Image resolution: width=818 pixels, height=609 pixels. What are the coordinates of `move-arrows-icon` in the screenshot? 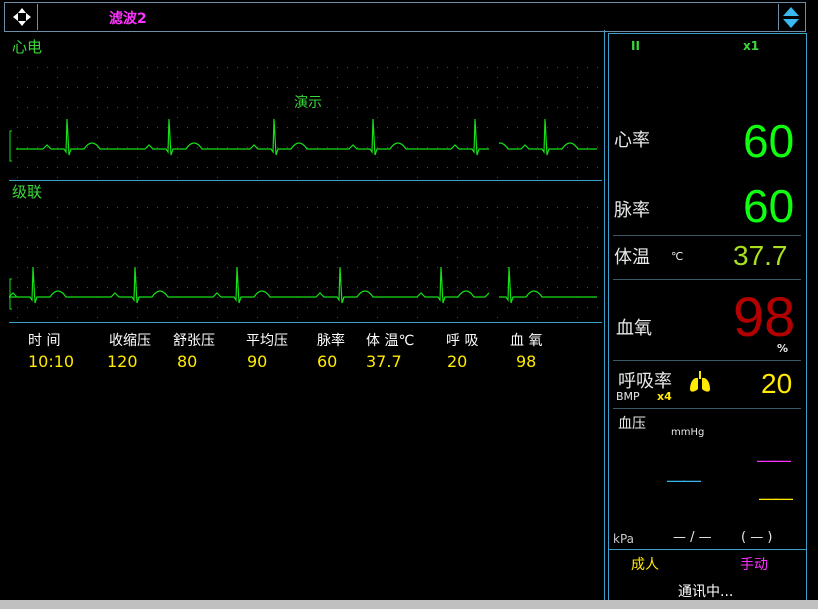 It's located at (22, 17).